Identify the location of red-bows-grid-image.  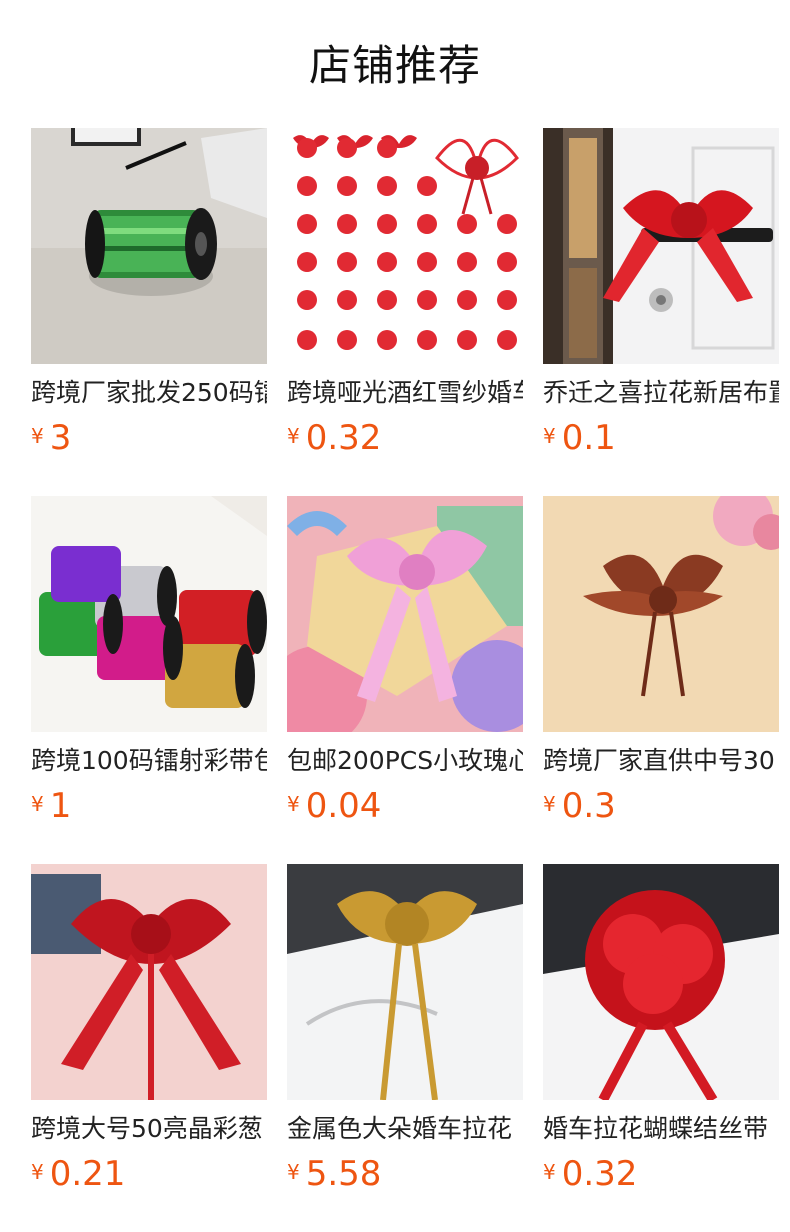
(405, 246).